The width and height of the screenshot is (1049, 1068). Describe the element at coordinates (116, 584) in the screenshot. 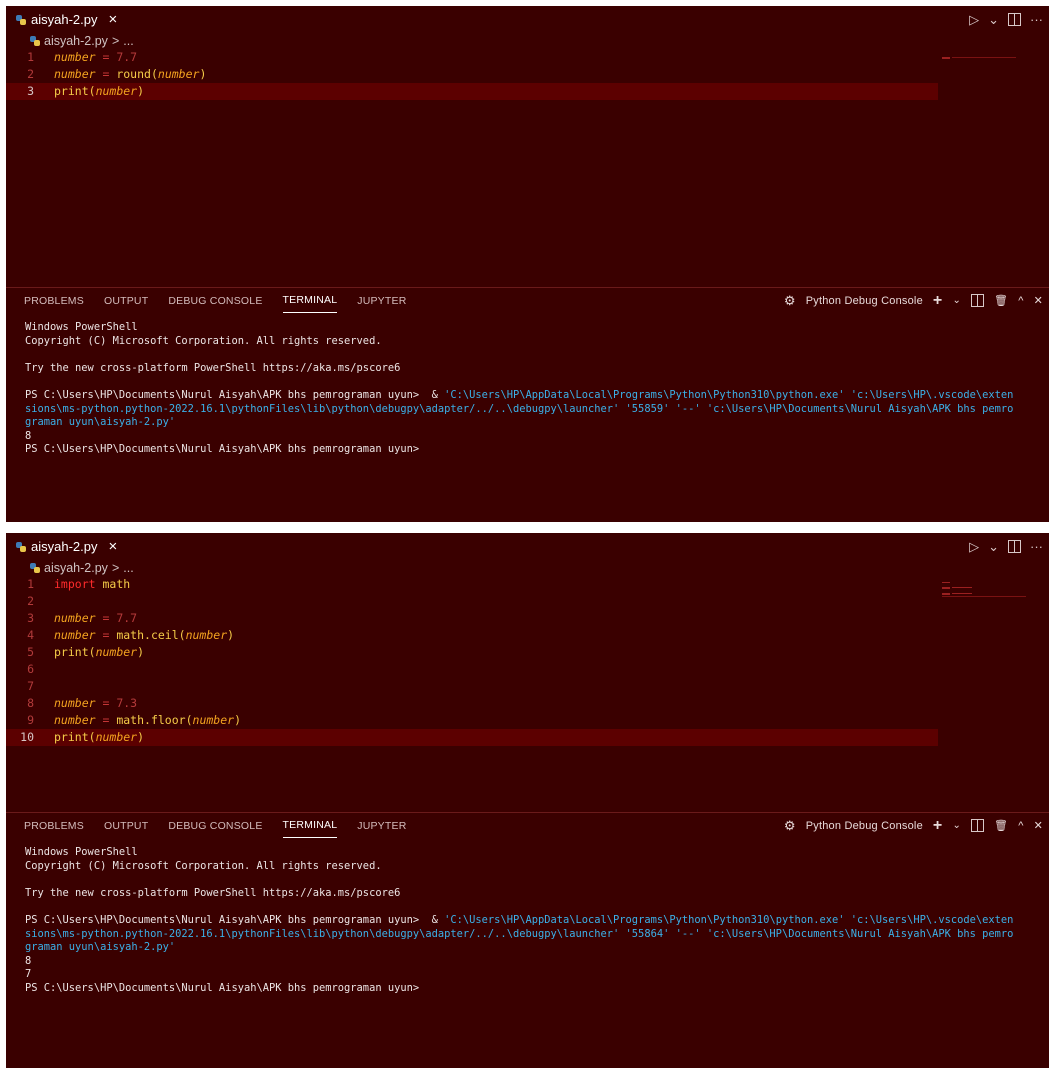

I see `code-token: math` at that location.